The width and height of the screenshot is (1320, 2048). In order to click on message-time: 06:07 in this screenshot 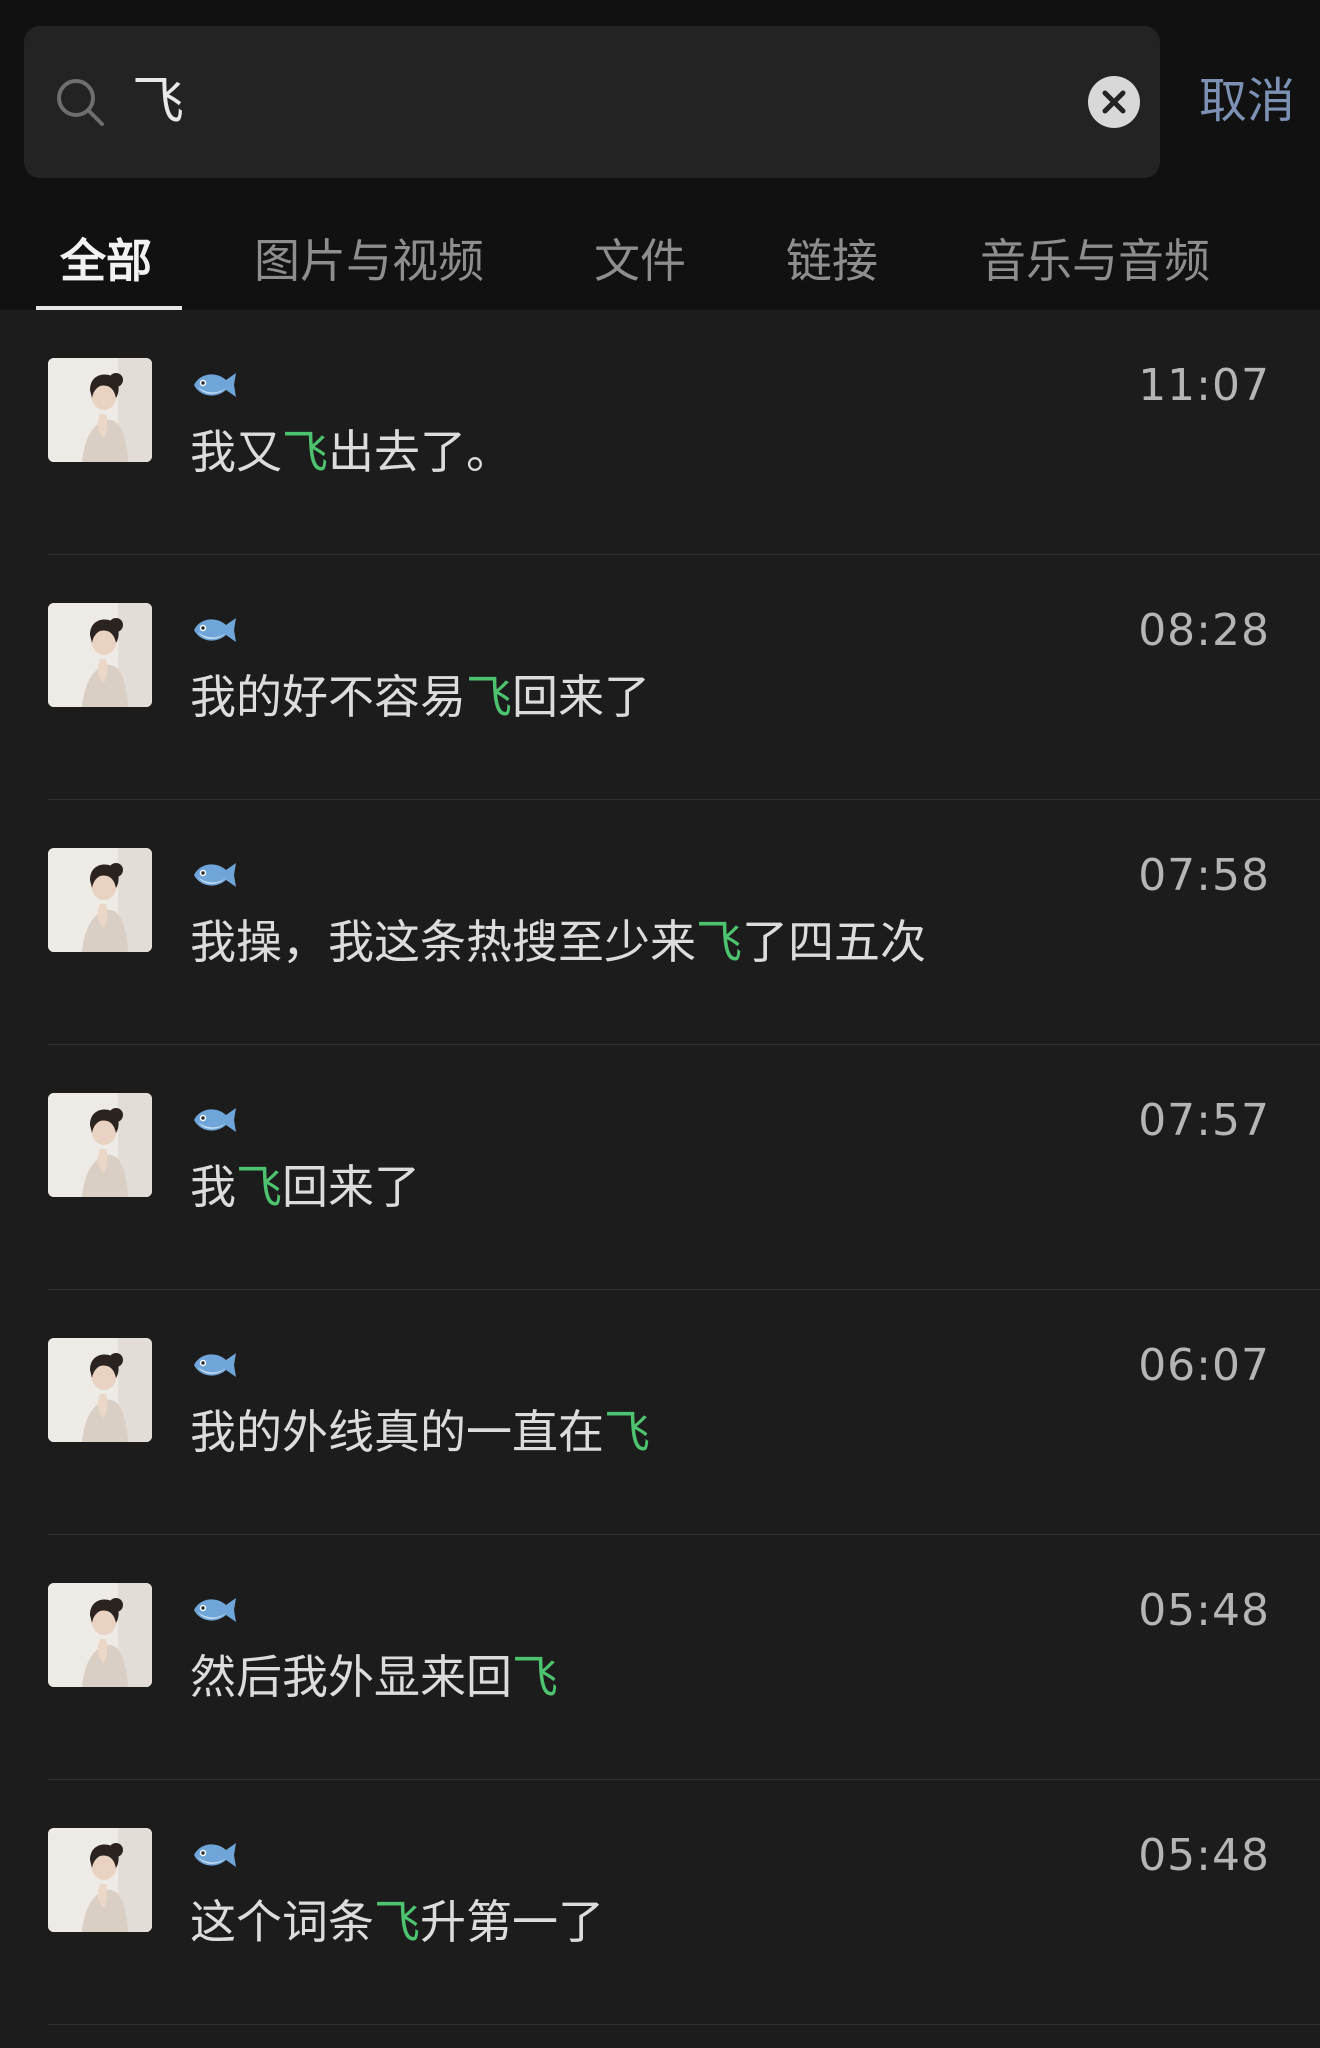, I will do `click(1204, 1365)`.